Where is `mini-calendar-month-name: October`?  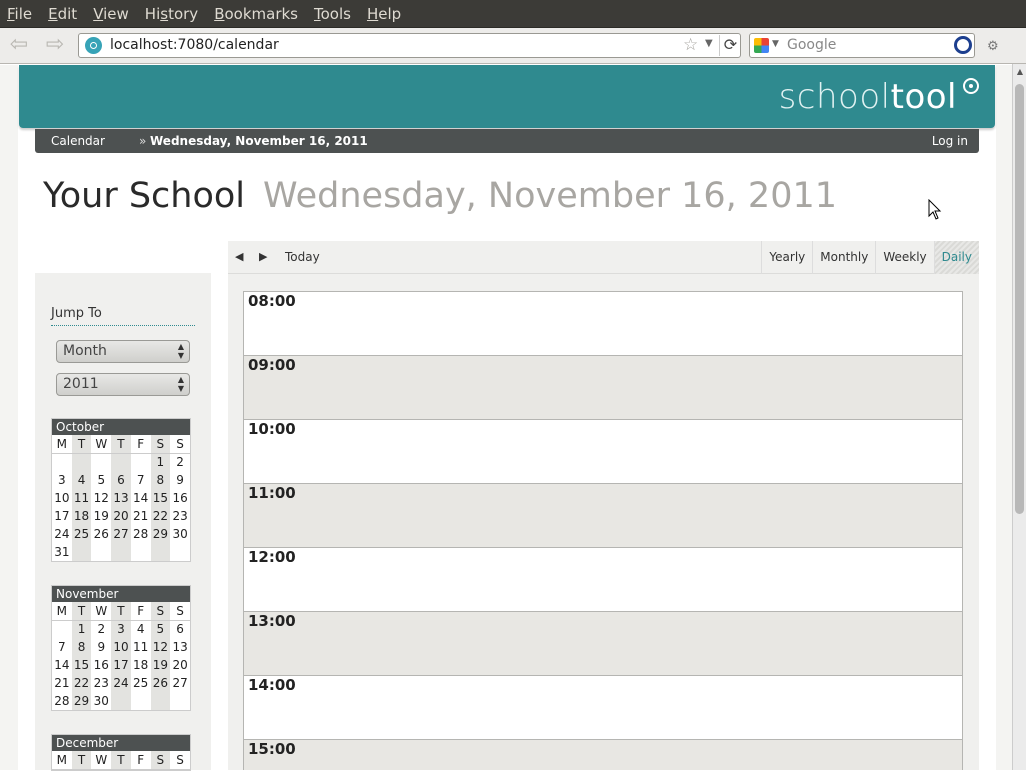
mini-calendar-month-name: October is located at coordinates (121, 427).